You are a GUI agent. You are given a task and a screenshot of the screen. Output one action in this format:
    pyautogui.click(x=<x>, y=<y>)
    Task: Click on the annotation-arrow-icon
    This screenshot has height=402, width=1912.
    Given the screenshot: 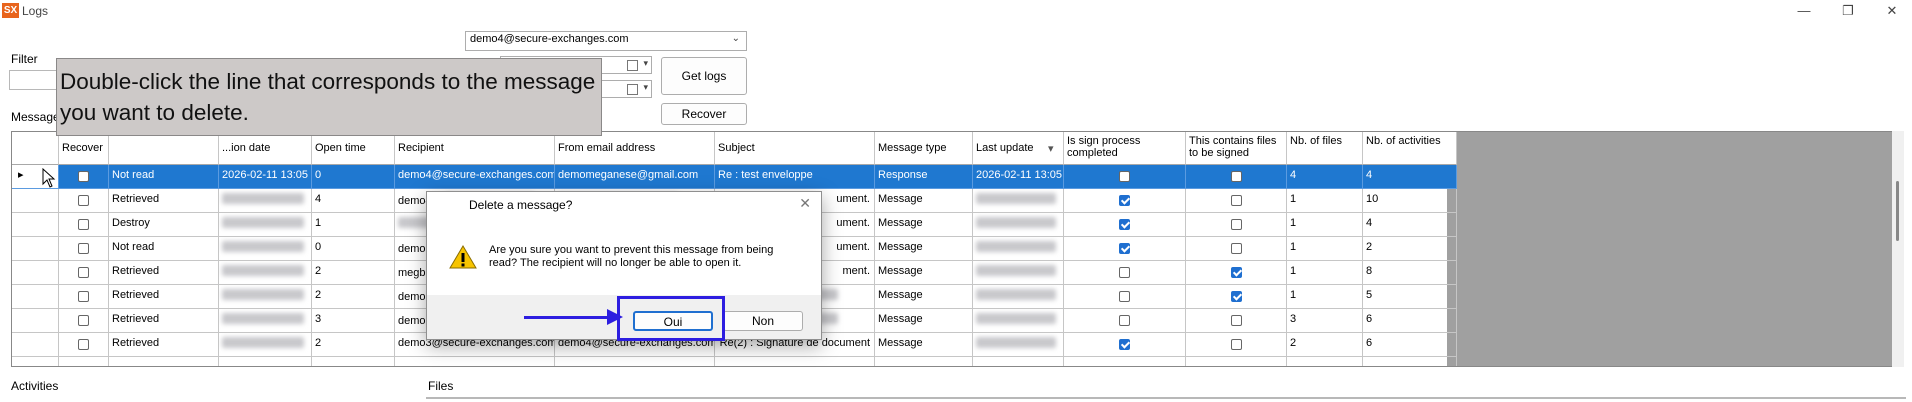 What is the action you would take?
    pyautogui.click(x=615, y=317)
    